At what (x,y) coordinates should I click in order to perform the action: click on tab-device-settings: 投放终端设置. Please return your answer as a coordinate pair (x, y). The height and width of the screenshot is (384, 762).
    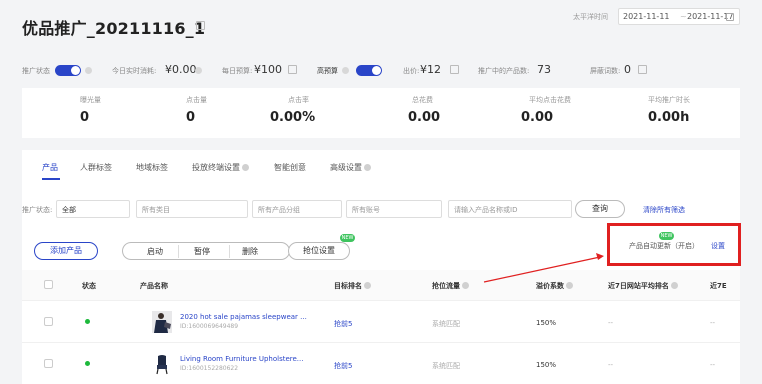
    Looking at the image, I should click on (220, 167).